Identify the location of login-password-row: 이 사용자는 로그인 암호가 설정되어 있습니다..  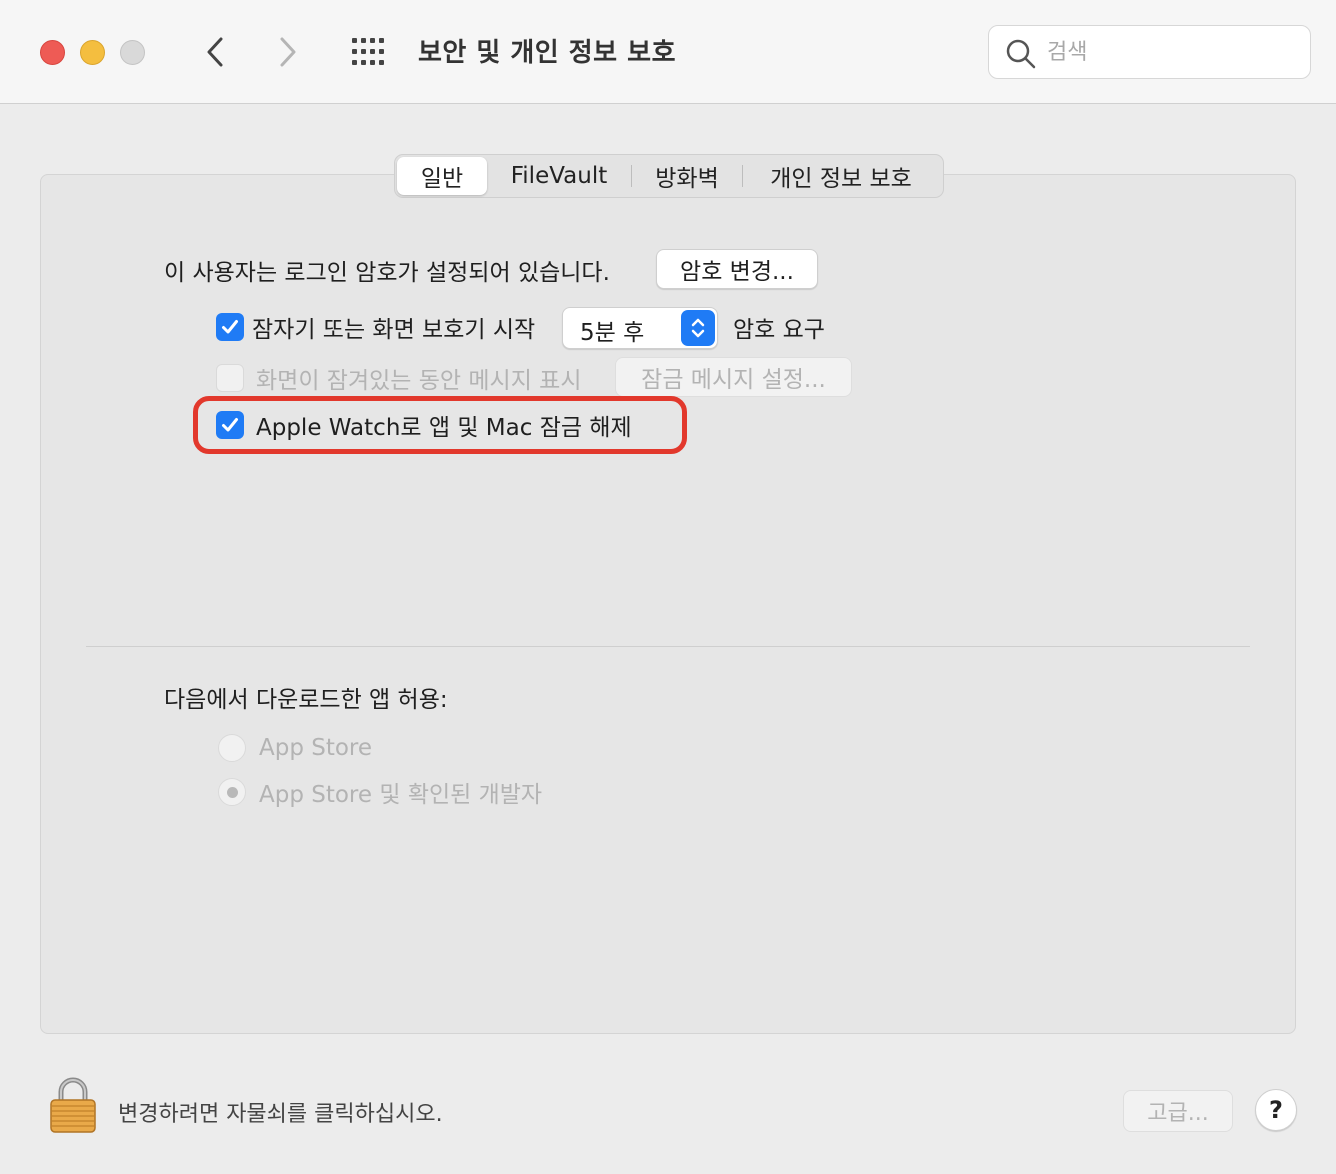
(387, 270).